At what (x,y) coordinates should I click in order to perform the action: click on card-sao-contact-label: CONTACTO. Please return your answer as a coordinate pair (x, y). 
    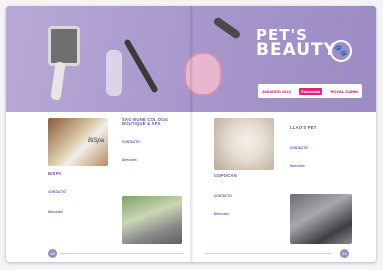
    Looking at the image, I should click on (131, 142).